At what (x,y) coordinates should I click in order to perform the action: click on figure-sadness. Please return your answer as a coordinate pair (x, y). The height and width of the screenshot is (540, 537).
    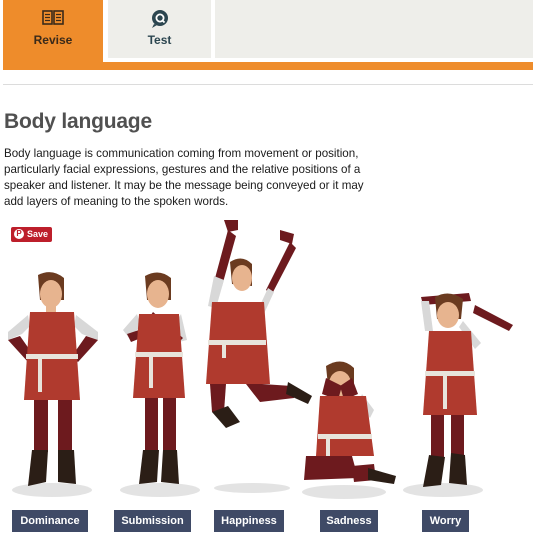
    Looking at the image, I should click on (349, 430).